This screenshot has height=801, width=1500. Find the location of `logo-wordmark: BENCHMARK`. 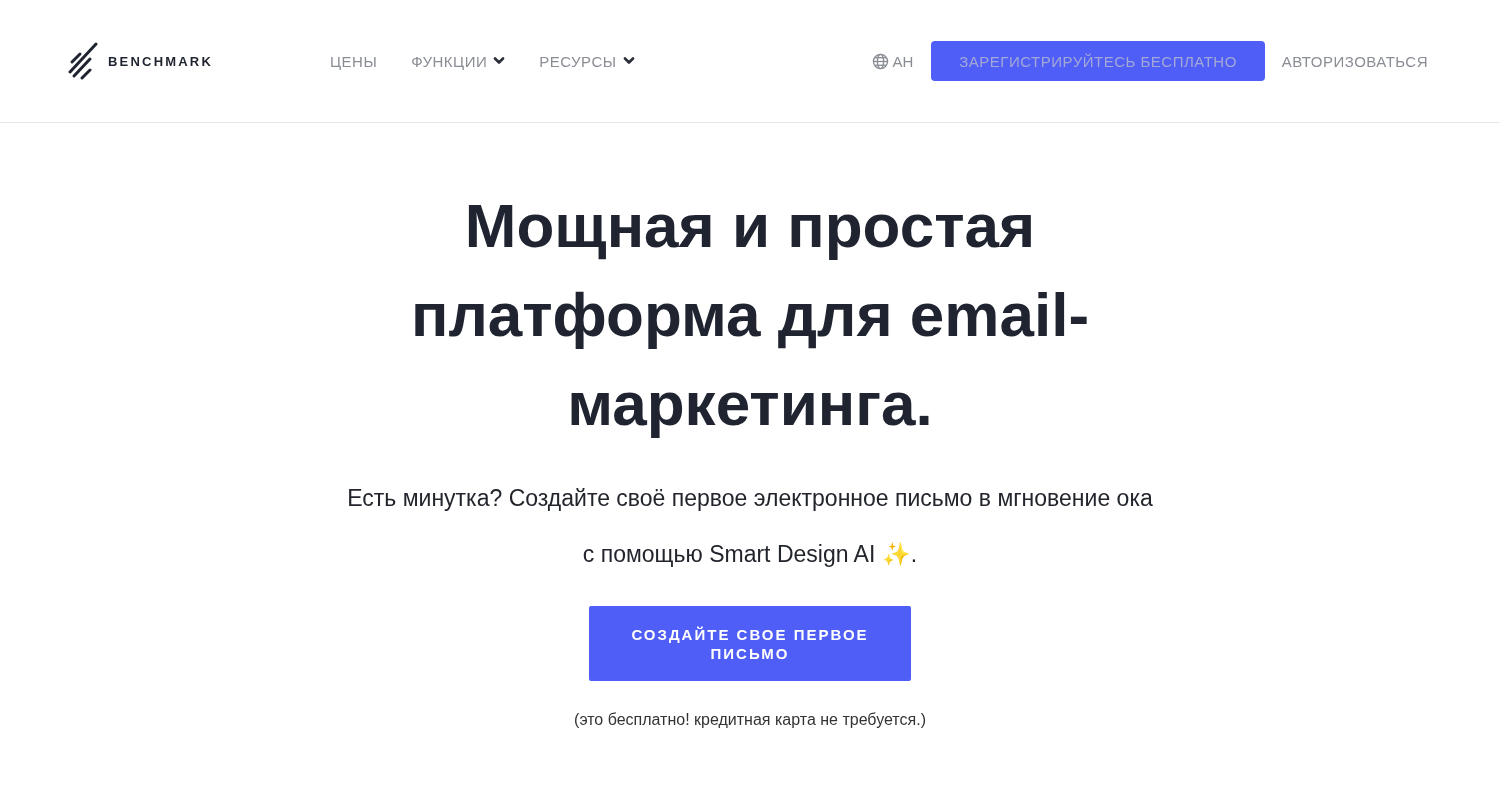

logo-wordmark: BENCHMARK is located at coordinates (161, 61).